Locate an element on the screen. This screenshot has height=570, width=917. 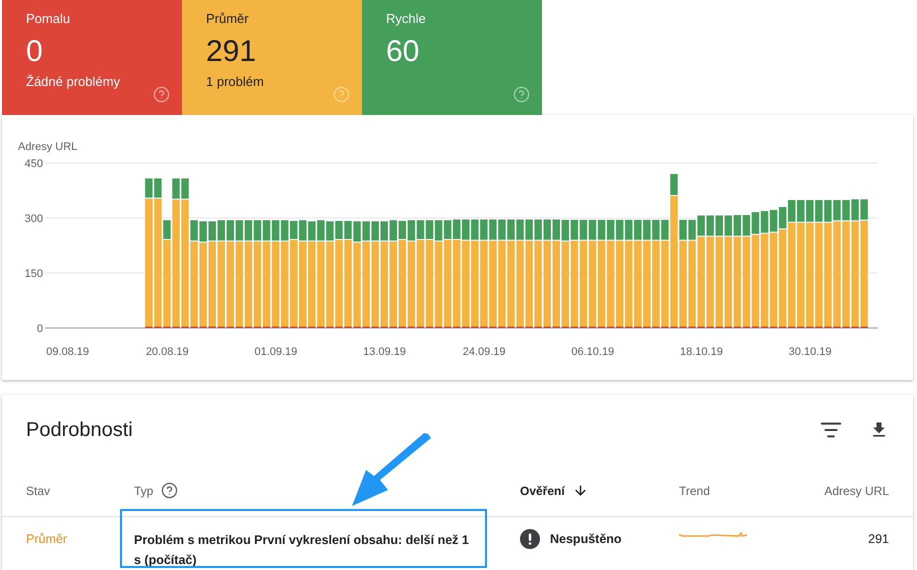
column-header: Ověření is located at coordinates (542, 491).